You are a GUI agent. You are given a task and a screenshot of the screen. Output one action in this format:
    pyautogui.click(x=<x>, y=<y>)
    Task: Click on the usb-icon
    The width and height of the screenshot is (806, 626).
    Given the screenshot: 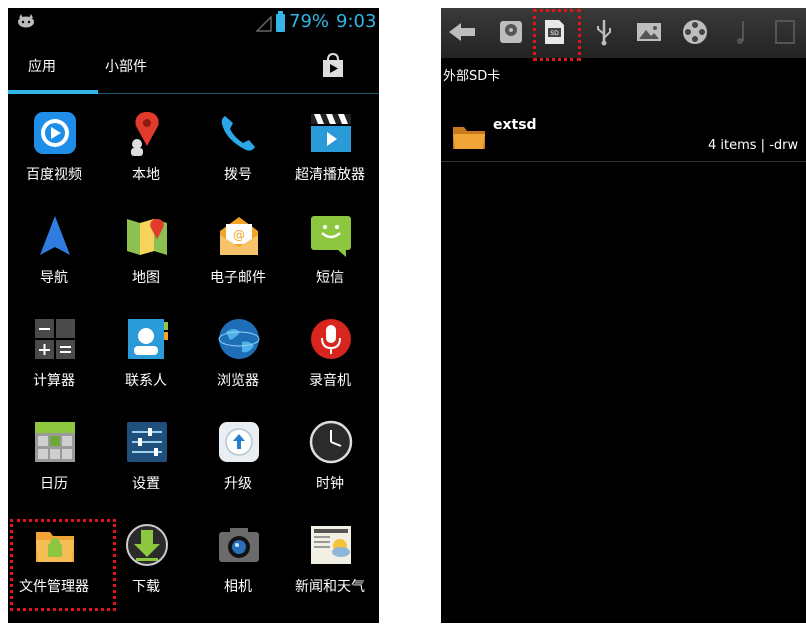 What is the action you would take?
    pyautogui.click(x=604, y=32)
    